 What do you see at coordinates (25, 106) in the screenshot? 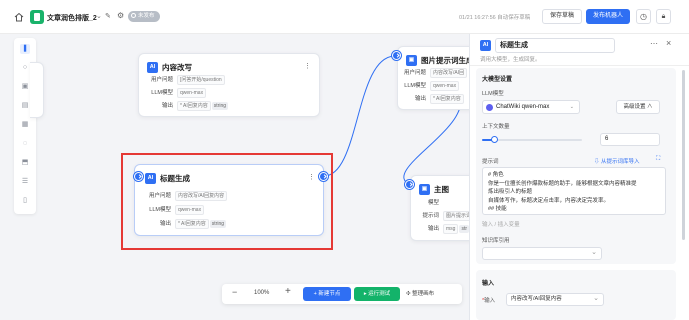
I see `document-icon: ▤` at bounding box center [25, 106].